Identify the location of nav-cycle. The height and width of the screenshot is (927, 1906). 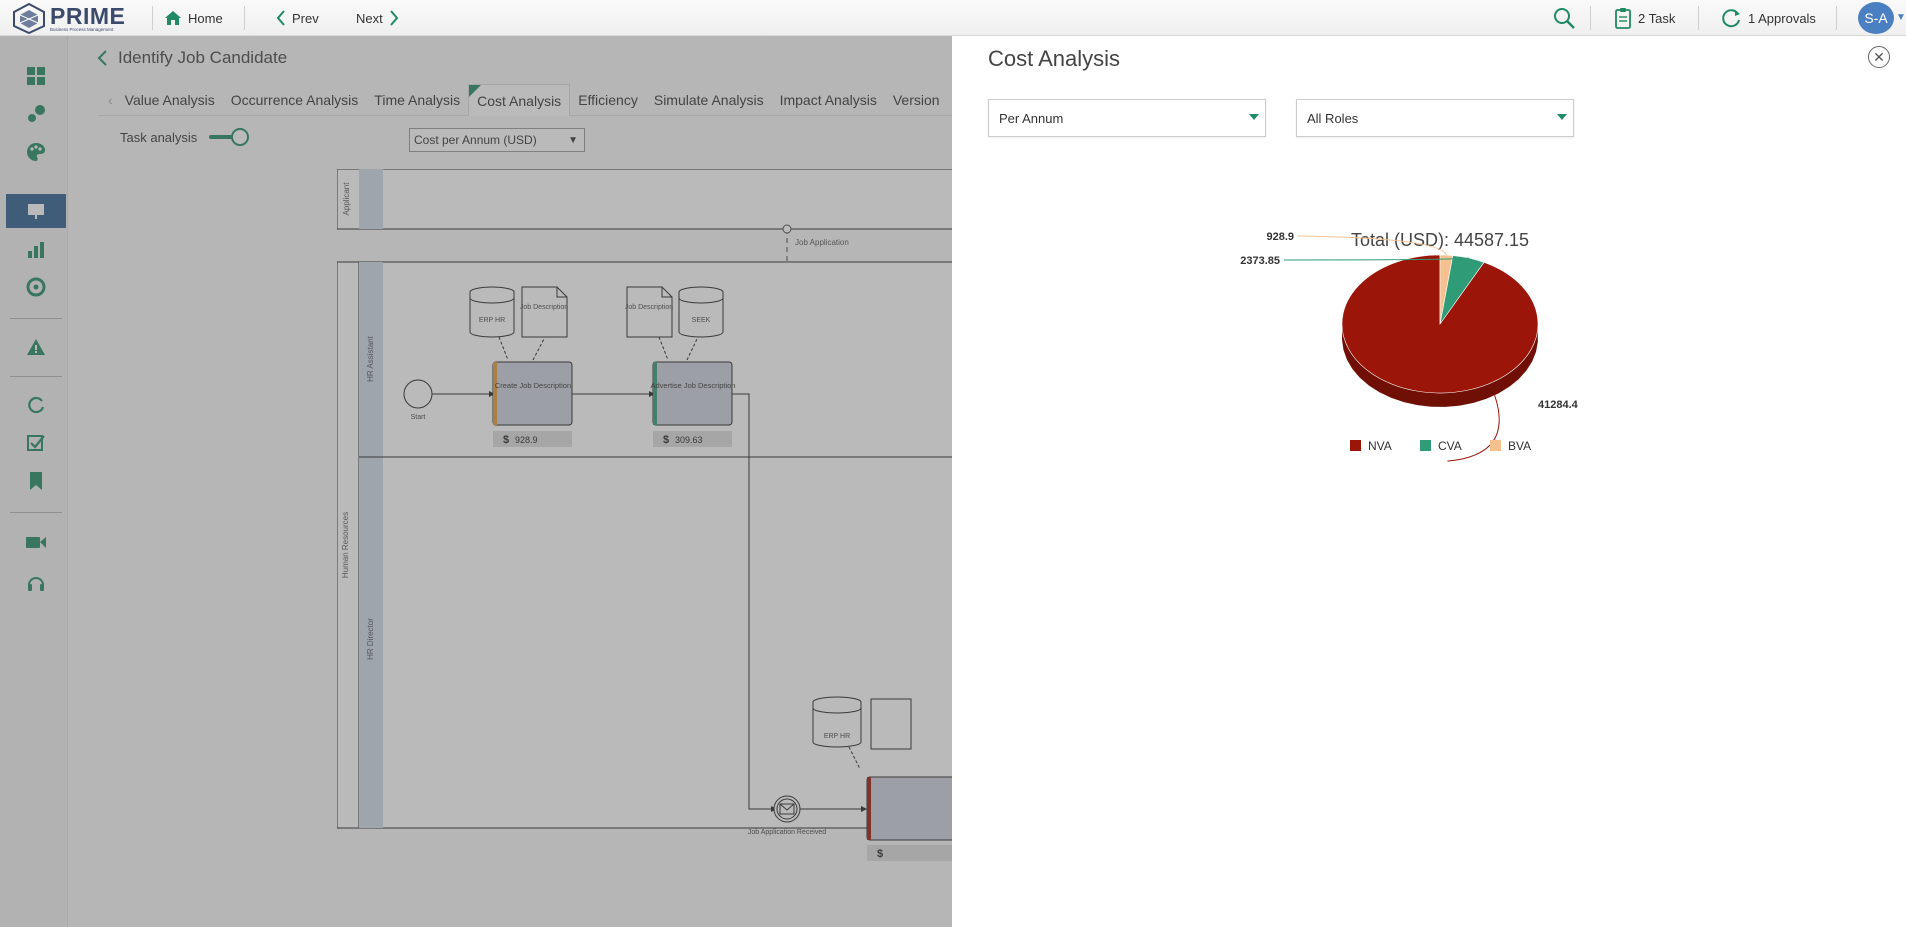
(36, 405).